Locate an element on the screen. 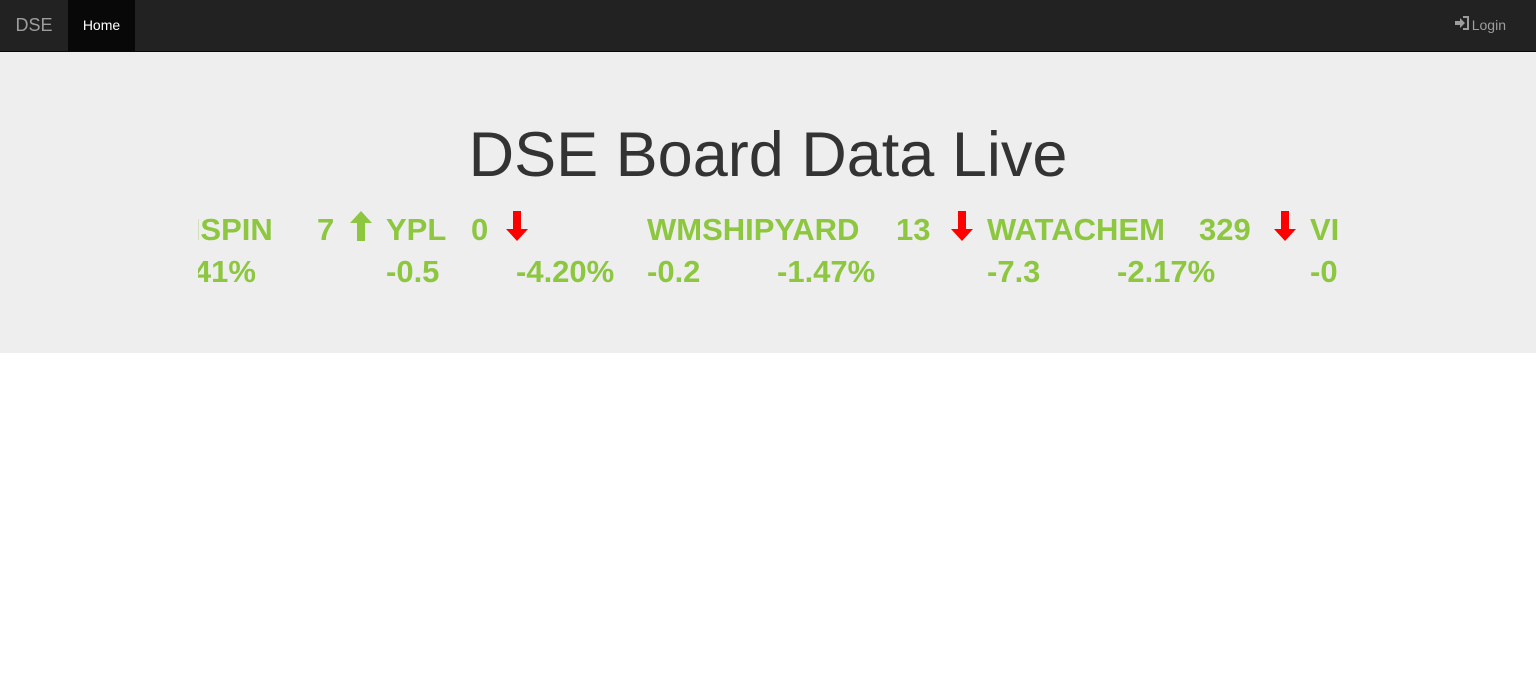  brand-link: DSE is located at coordinates (34, 25).